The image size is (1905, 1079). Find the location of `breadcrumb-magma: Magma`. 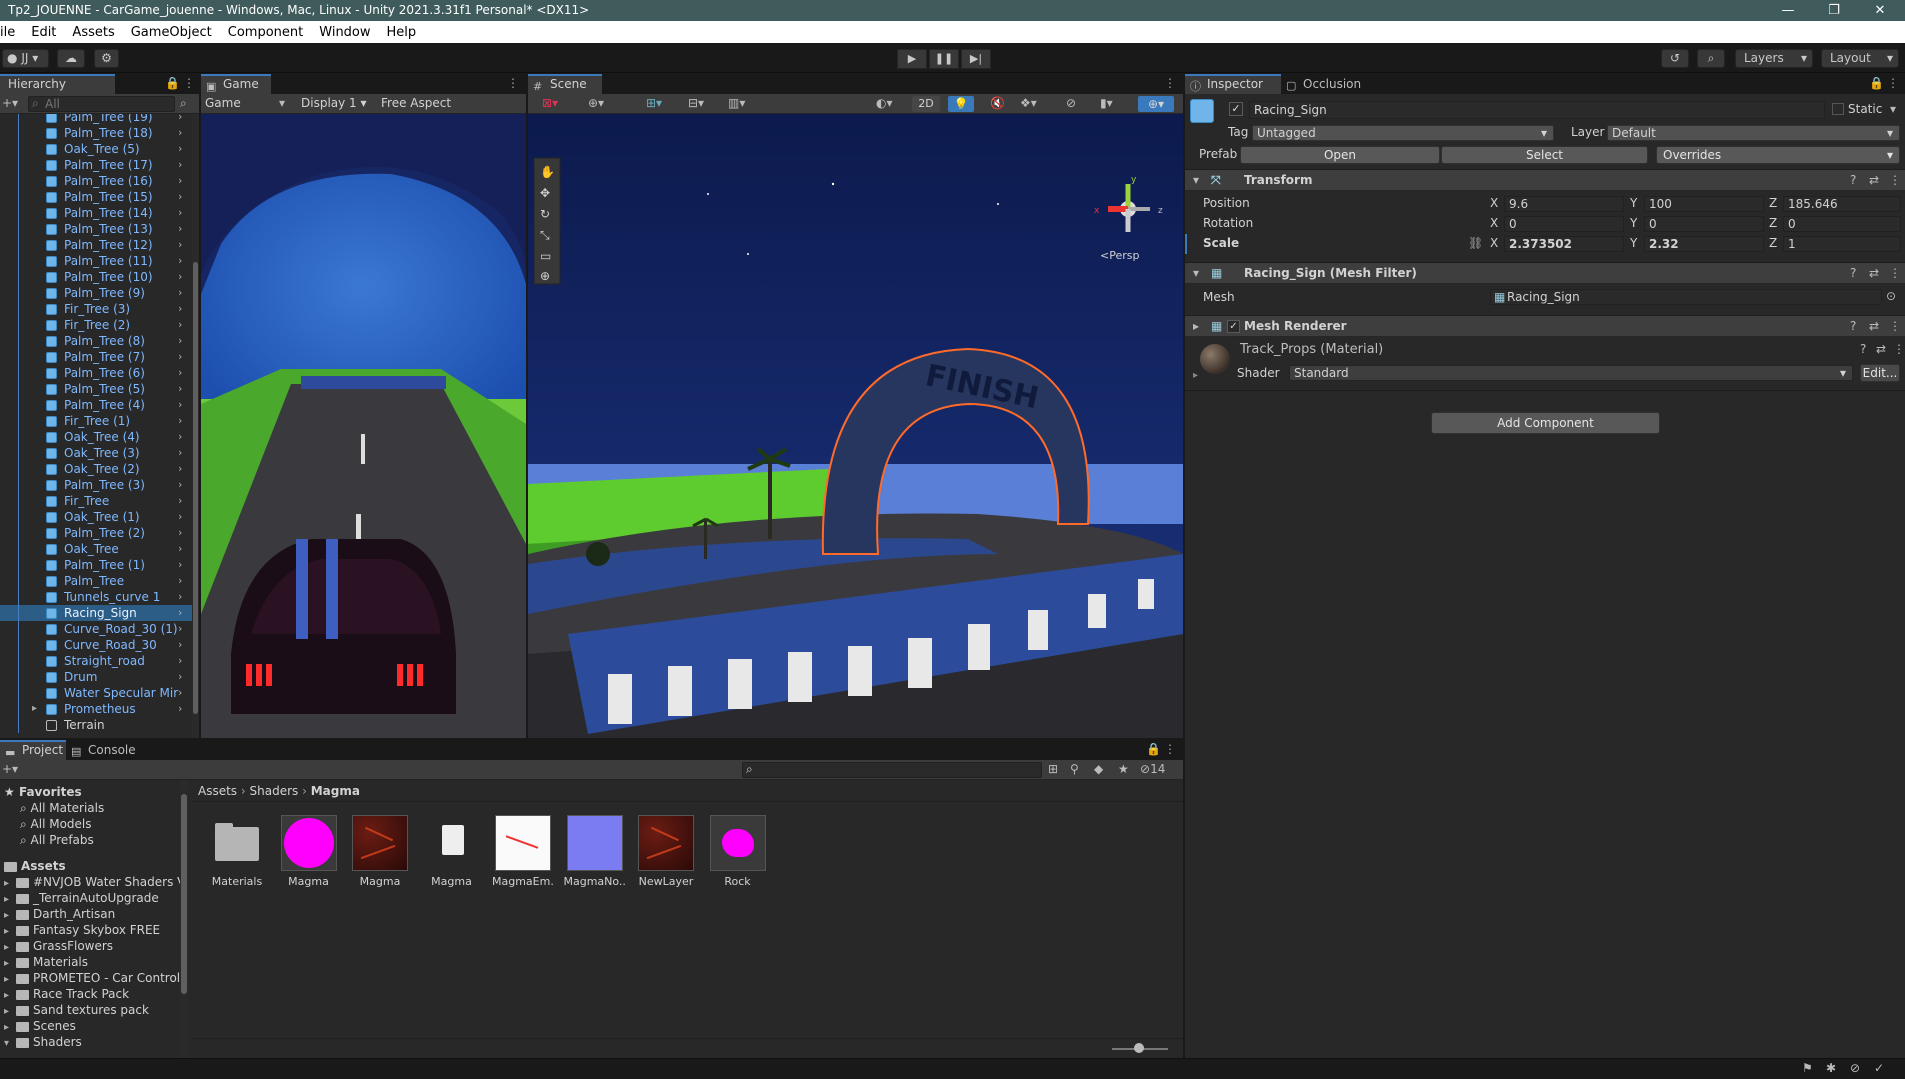

breadcrumb-magma: Magma is located at coordinates (335, 791).